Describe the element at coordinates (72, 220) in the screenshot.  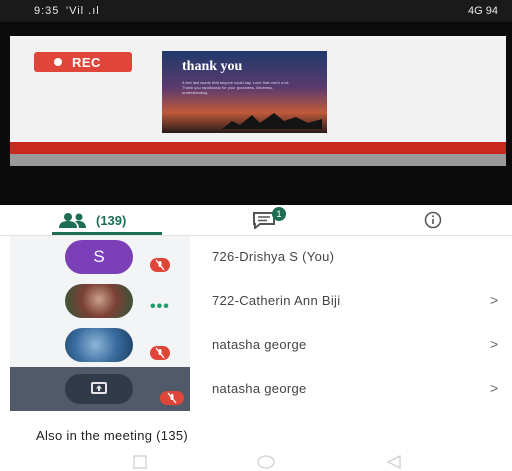
I see `people-icon` at that location.